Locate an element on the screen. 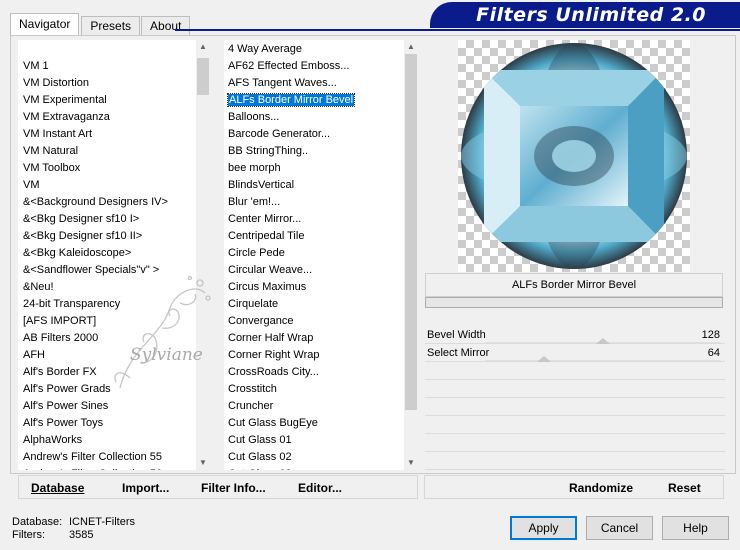 This screenshot has width=740, height=550. category-item: Alf's Power Grads is located at coordinates (107, 389).